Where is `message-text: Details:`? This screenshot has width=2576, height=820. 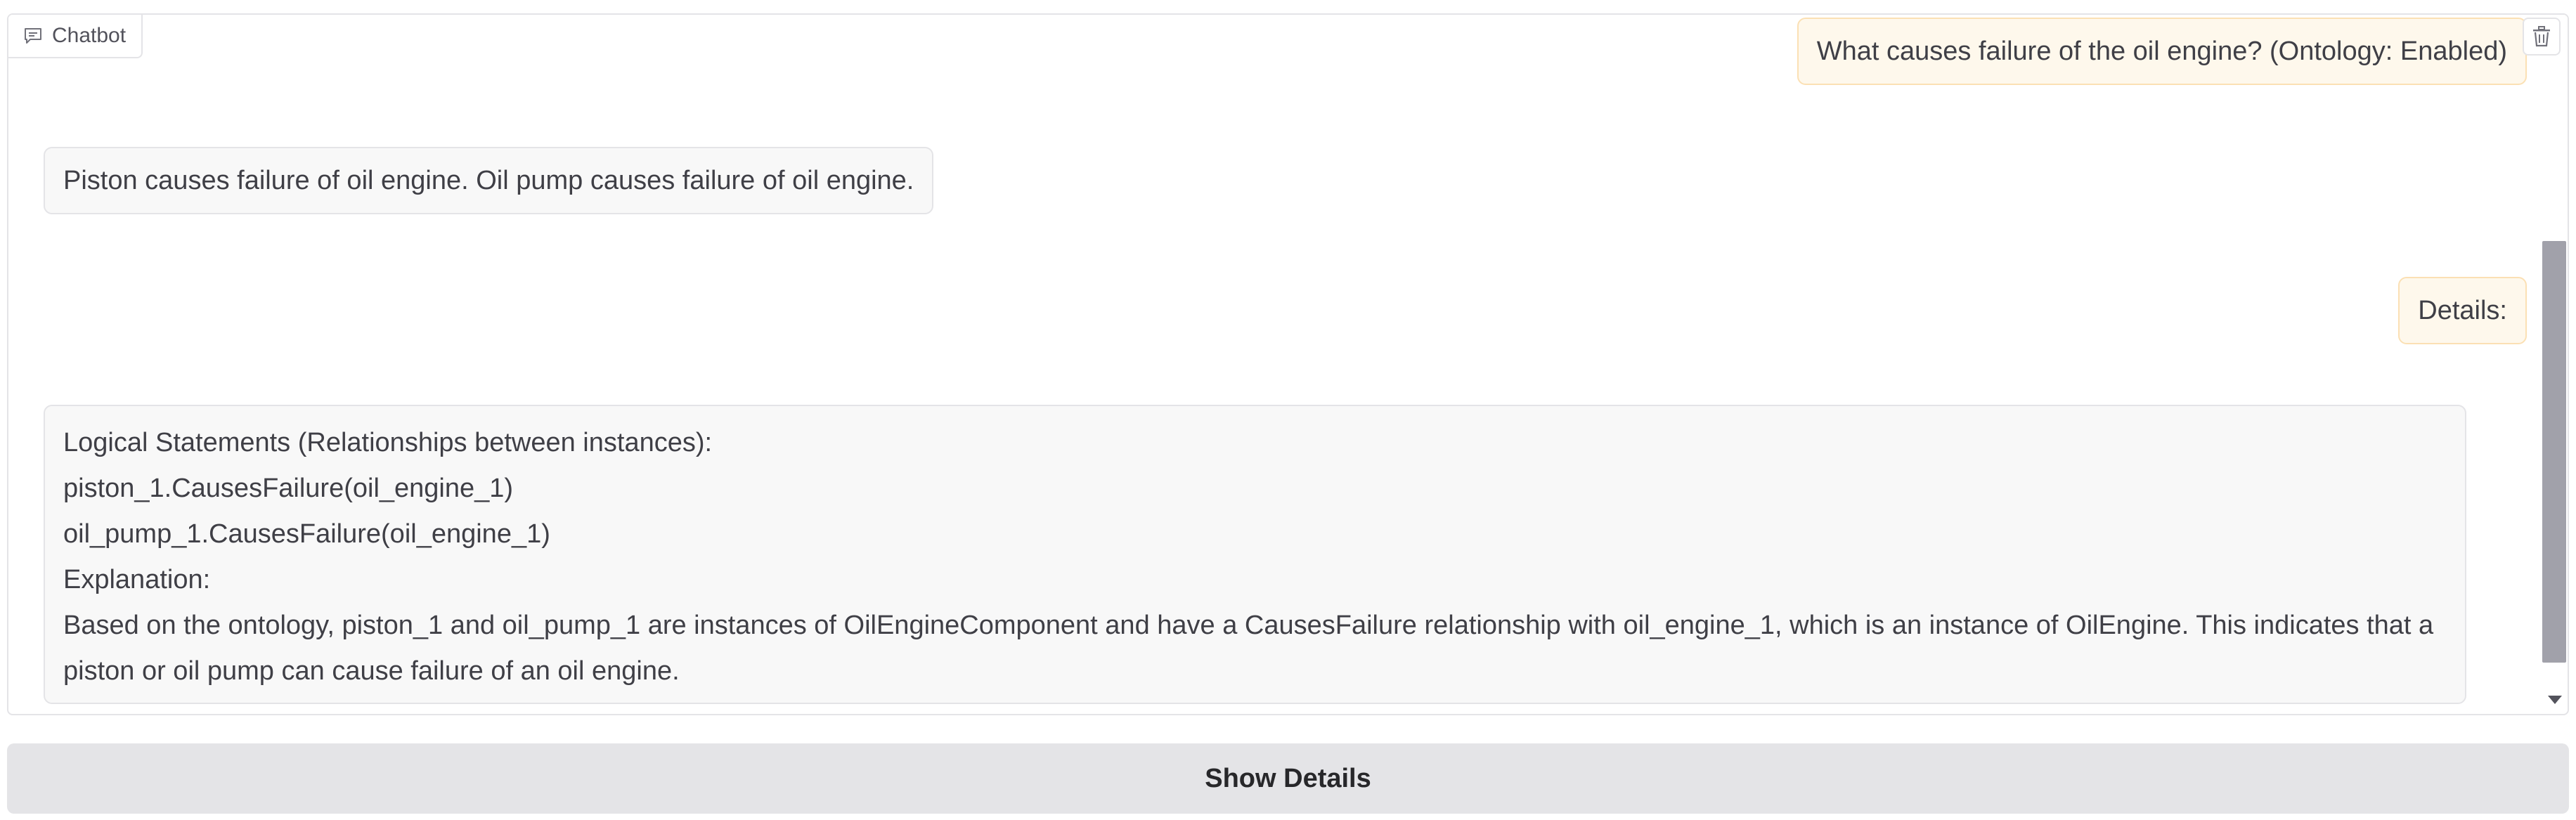
message-text: Details: is located at coordinates (2463, 310).